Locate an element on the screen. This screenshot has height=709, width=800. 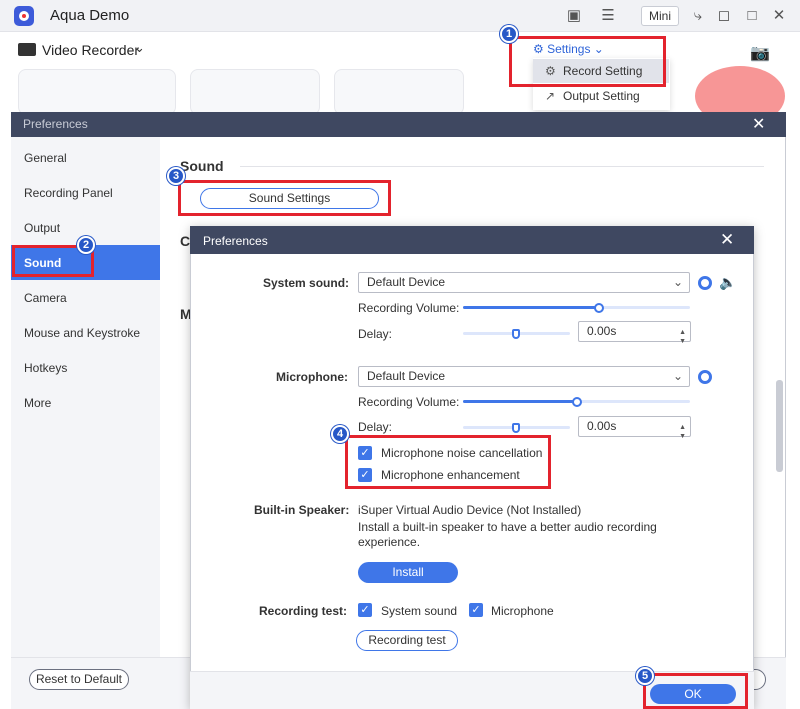
system-volume-label: Recording Volume: is located at coordinates (409, 308).